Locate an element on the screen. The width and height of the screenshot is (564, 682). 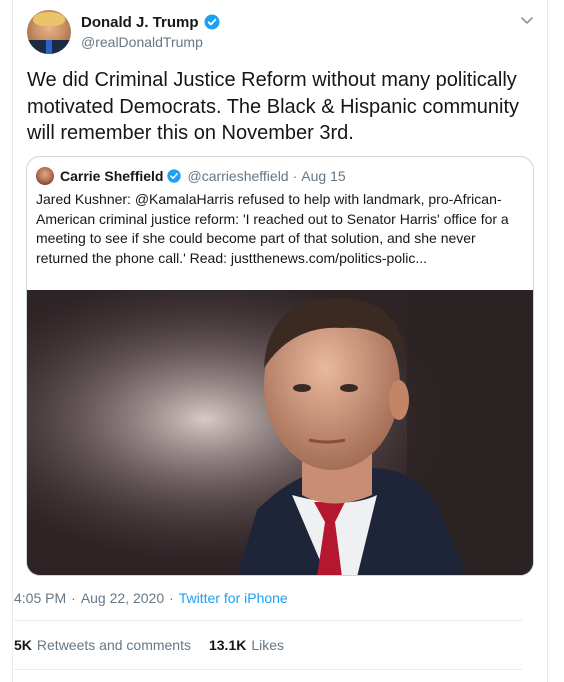
quoted-author-handle: @carriesheffield is located at coordinates (238, 176).